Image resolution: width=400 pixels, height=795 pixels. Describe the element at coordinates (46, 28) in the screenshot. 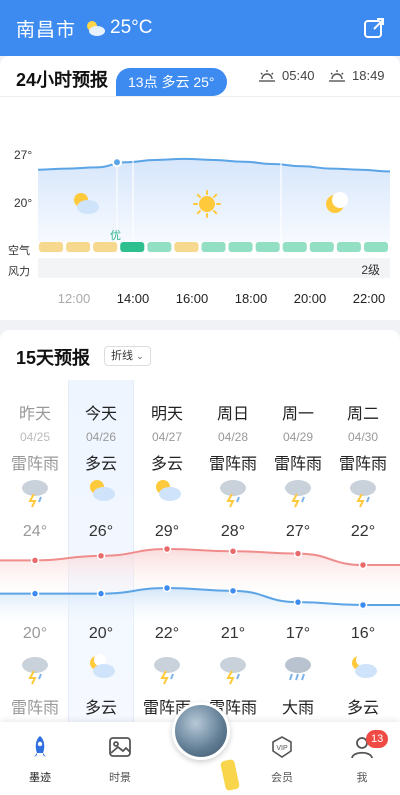

I see `city-name: 南昌市` at that location.